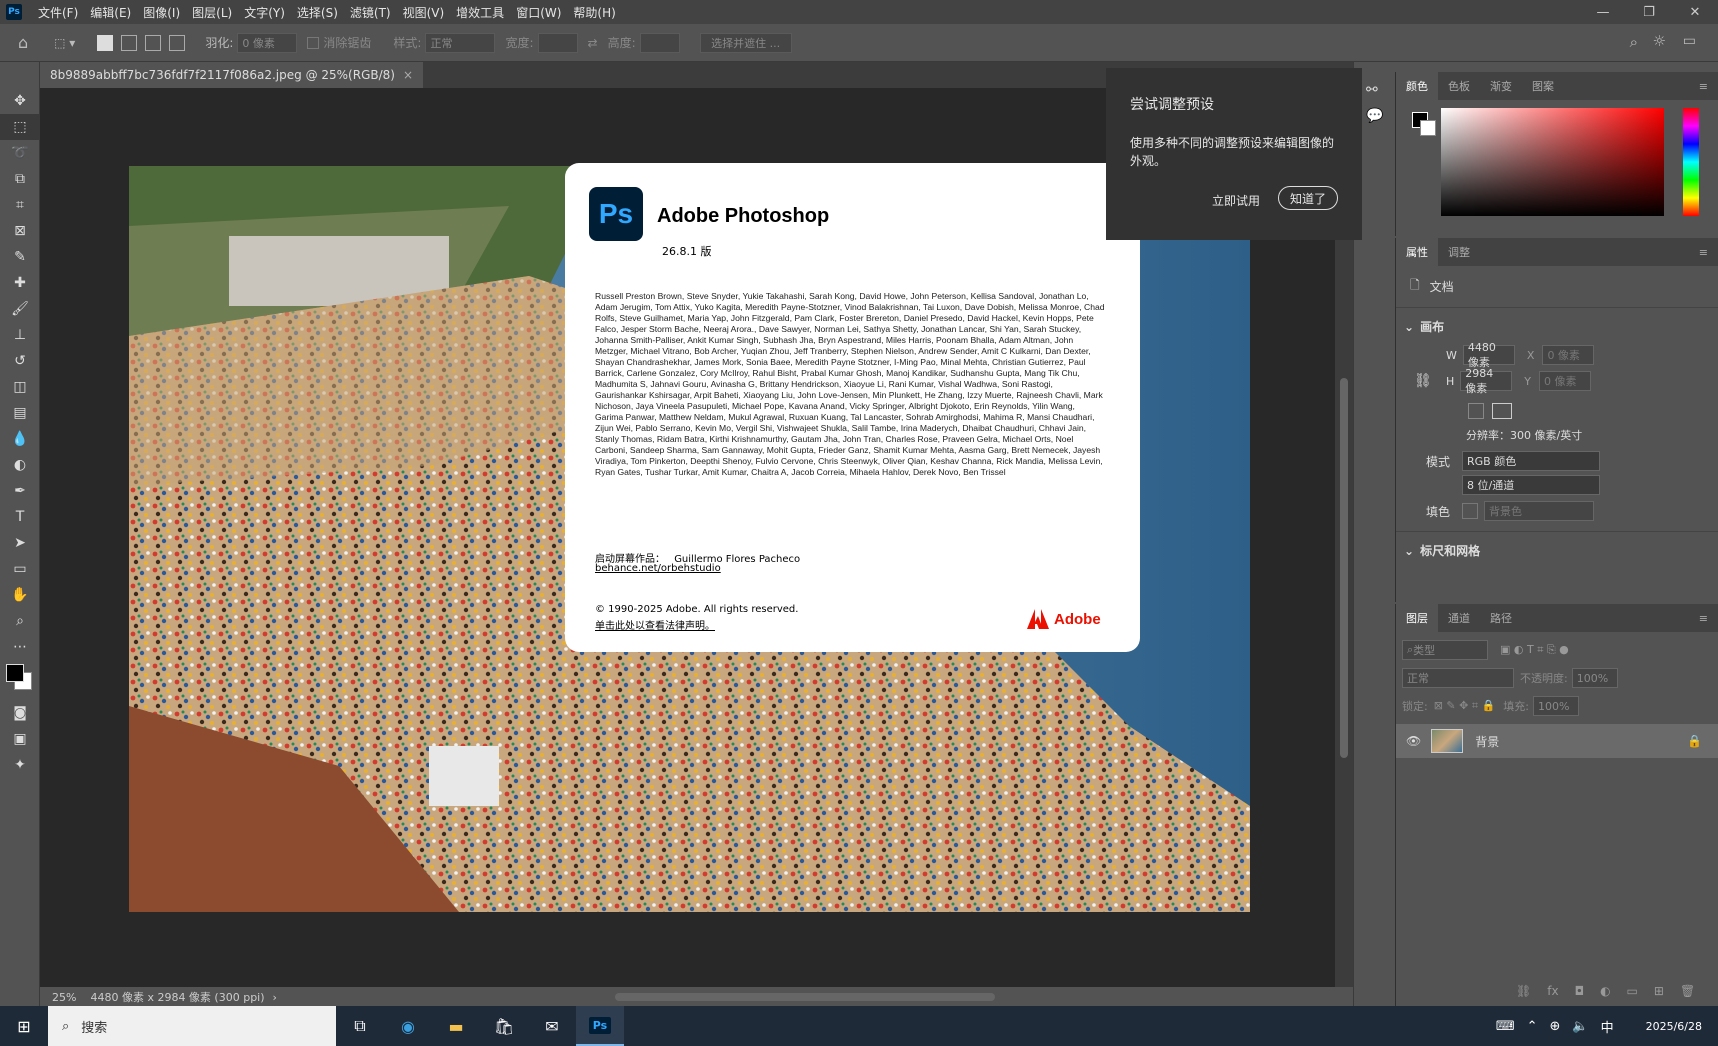  Describe the element at coordinates (1557, 741) in the screenshot. I see `layer-row: 👁 背景 🔒` at that location.